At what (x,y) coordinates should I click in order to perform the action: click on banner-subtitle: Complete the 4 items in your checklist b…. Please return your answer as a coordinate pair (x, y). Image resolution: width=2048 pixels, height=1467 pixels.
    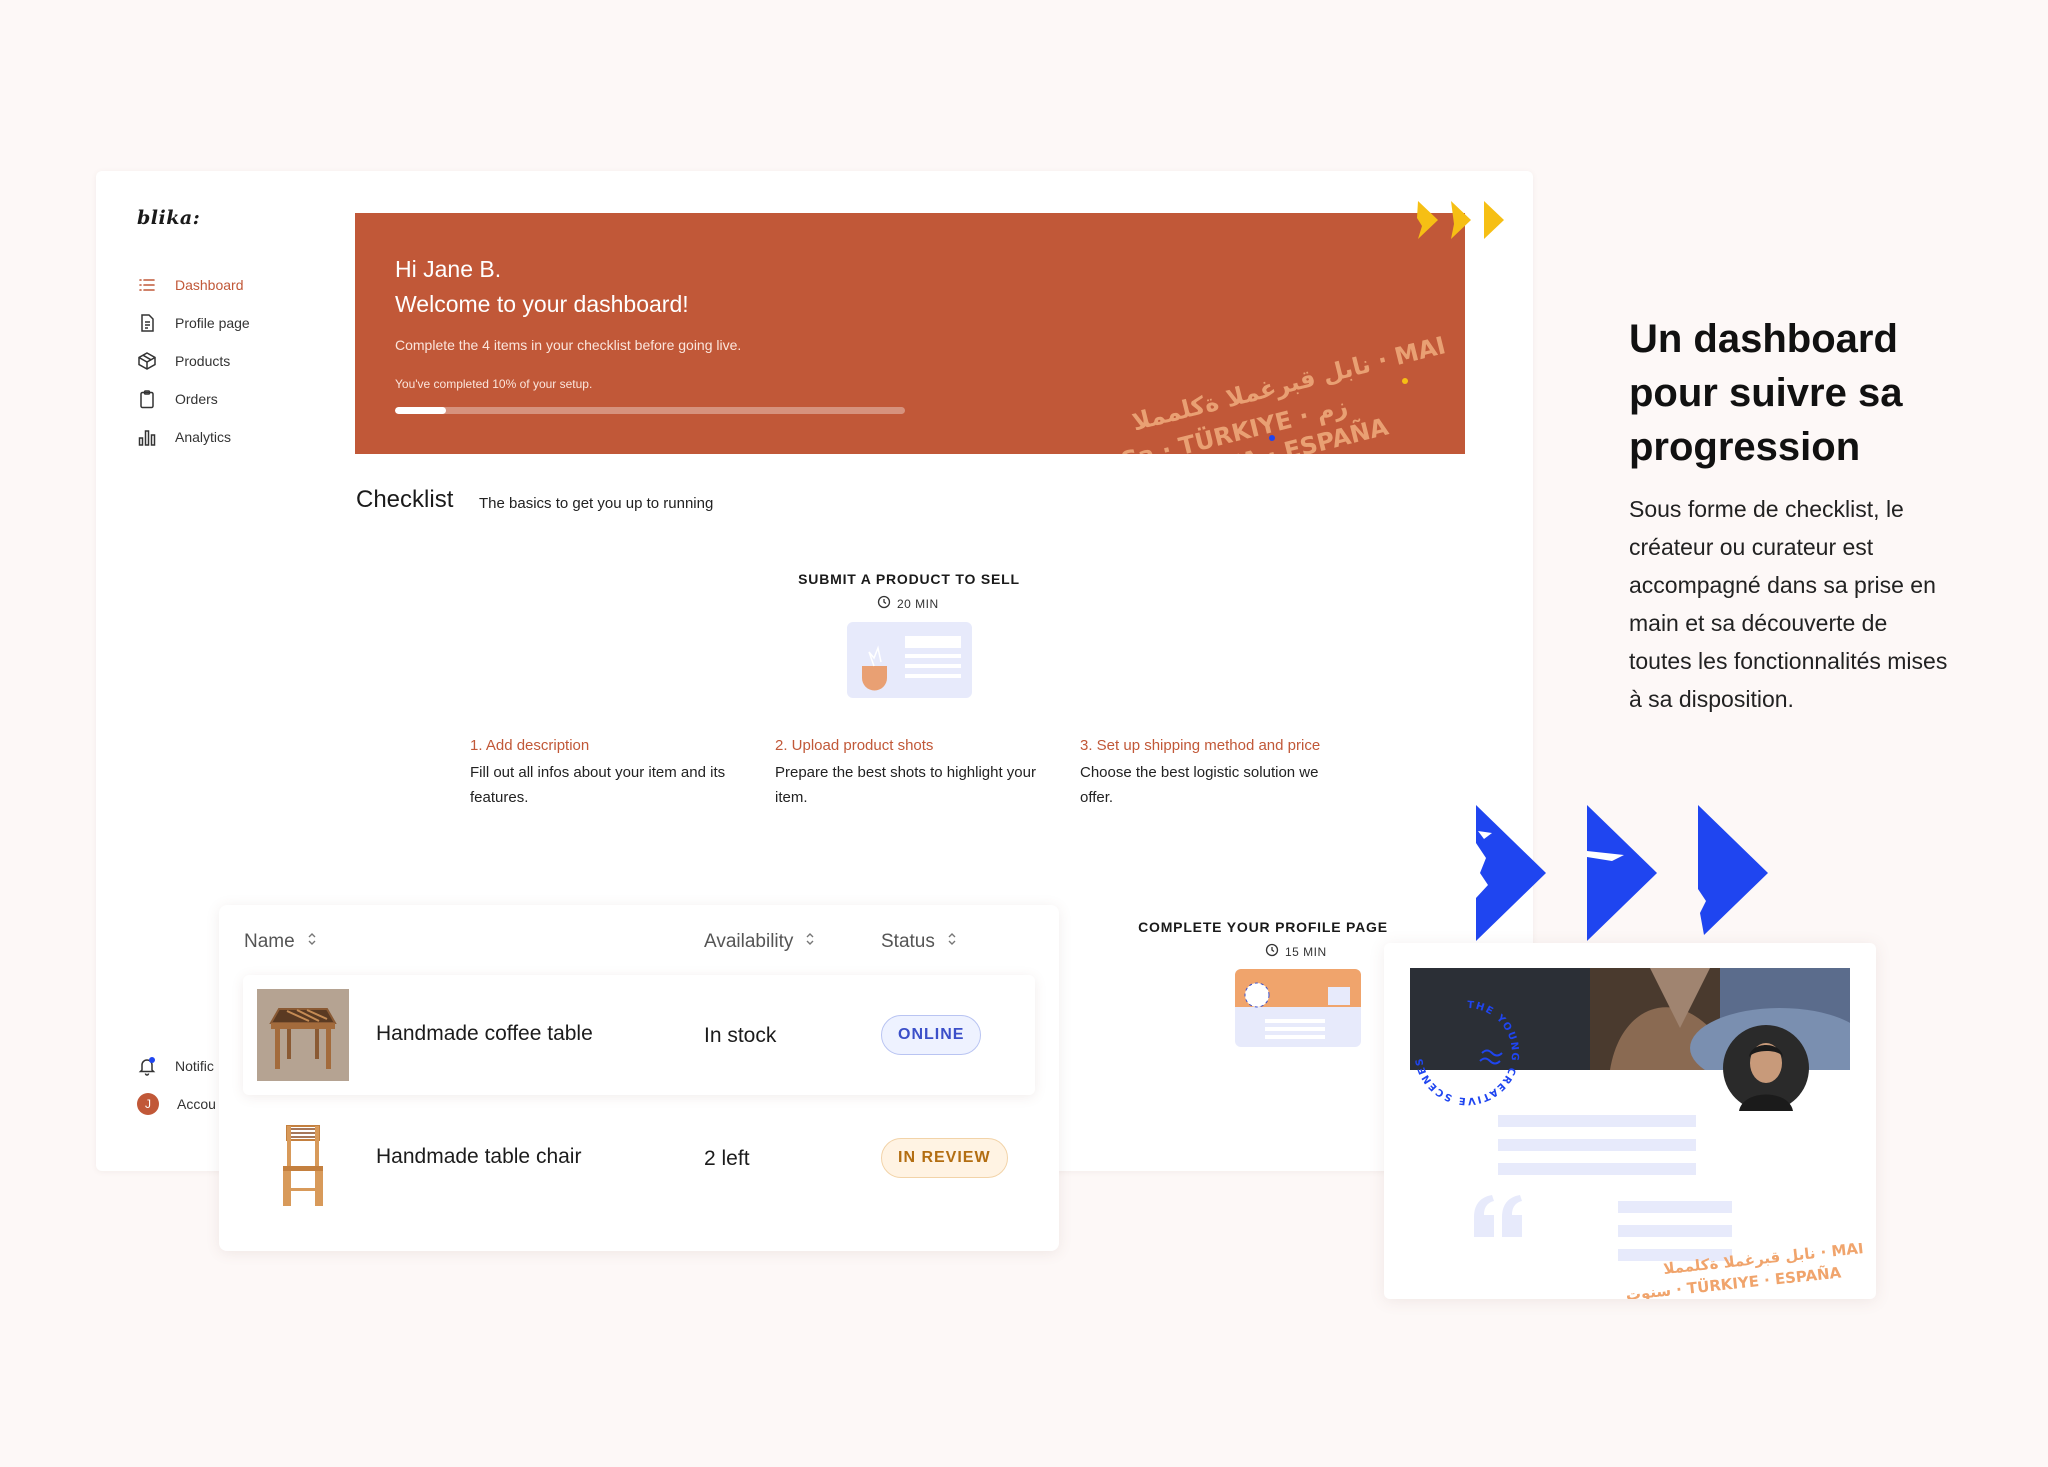
    Looking at the image, I should click on (568, 345).